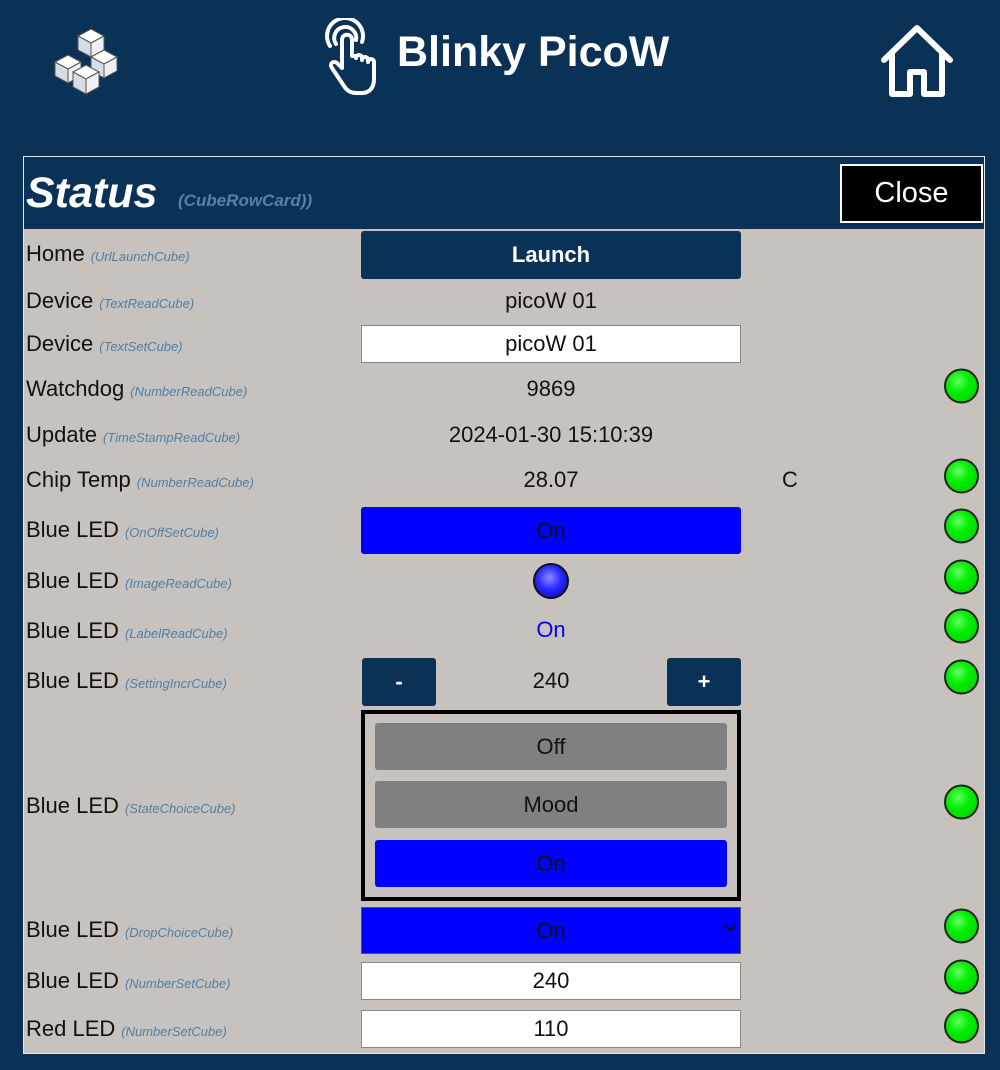 This screenshot has width=1000, height=1070. I want to click on row-label-device-set: Device (TextSetCube), so click(104, 344).